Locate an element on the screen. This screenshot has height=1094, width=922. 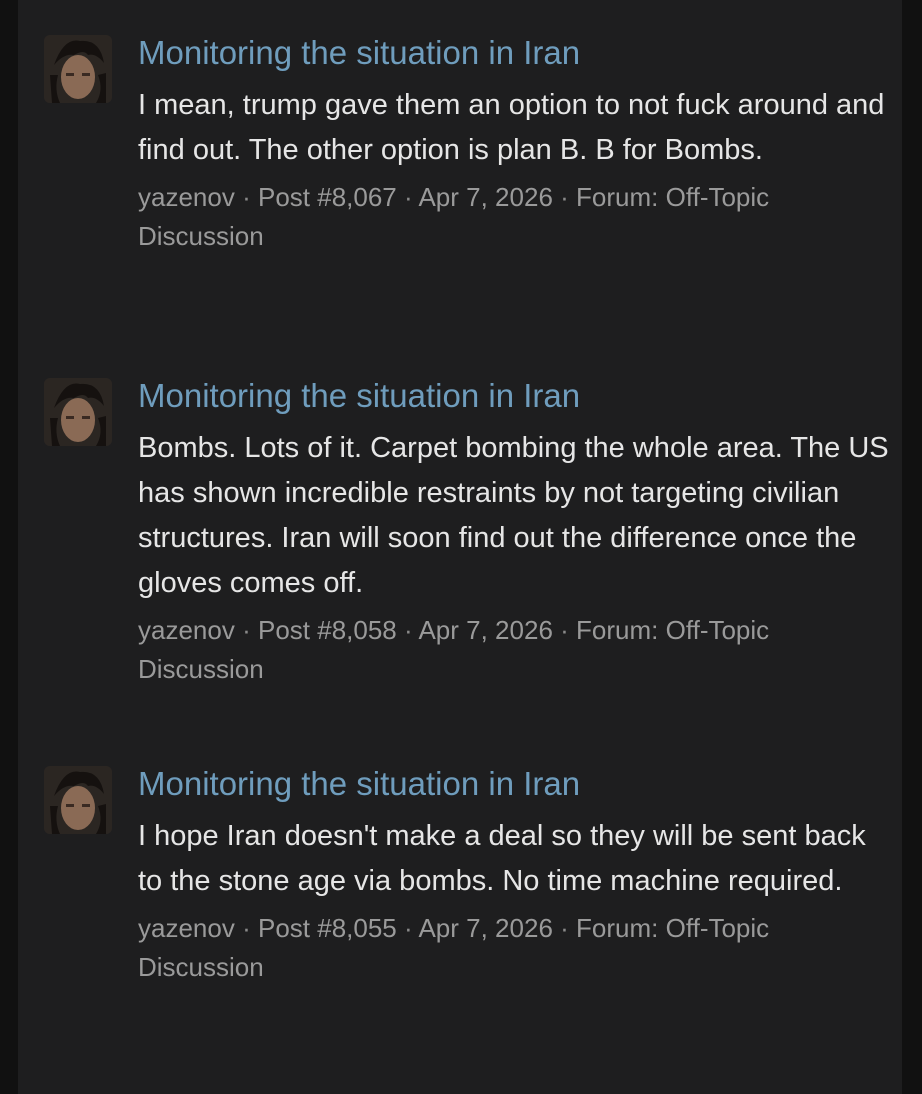
post-number-link: Post #8,067 is located at coordinates (327, 197).